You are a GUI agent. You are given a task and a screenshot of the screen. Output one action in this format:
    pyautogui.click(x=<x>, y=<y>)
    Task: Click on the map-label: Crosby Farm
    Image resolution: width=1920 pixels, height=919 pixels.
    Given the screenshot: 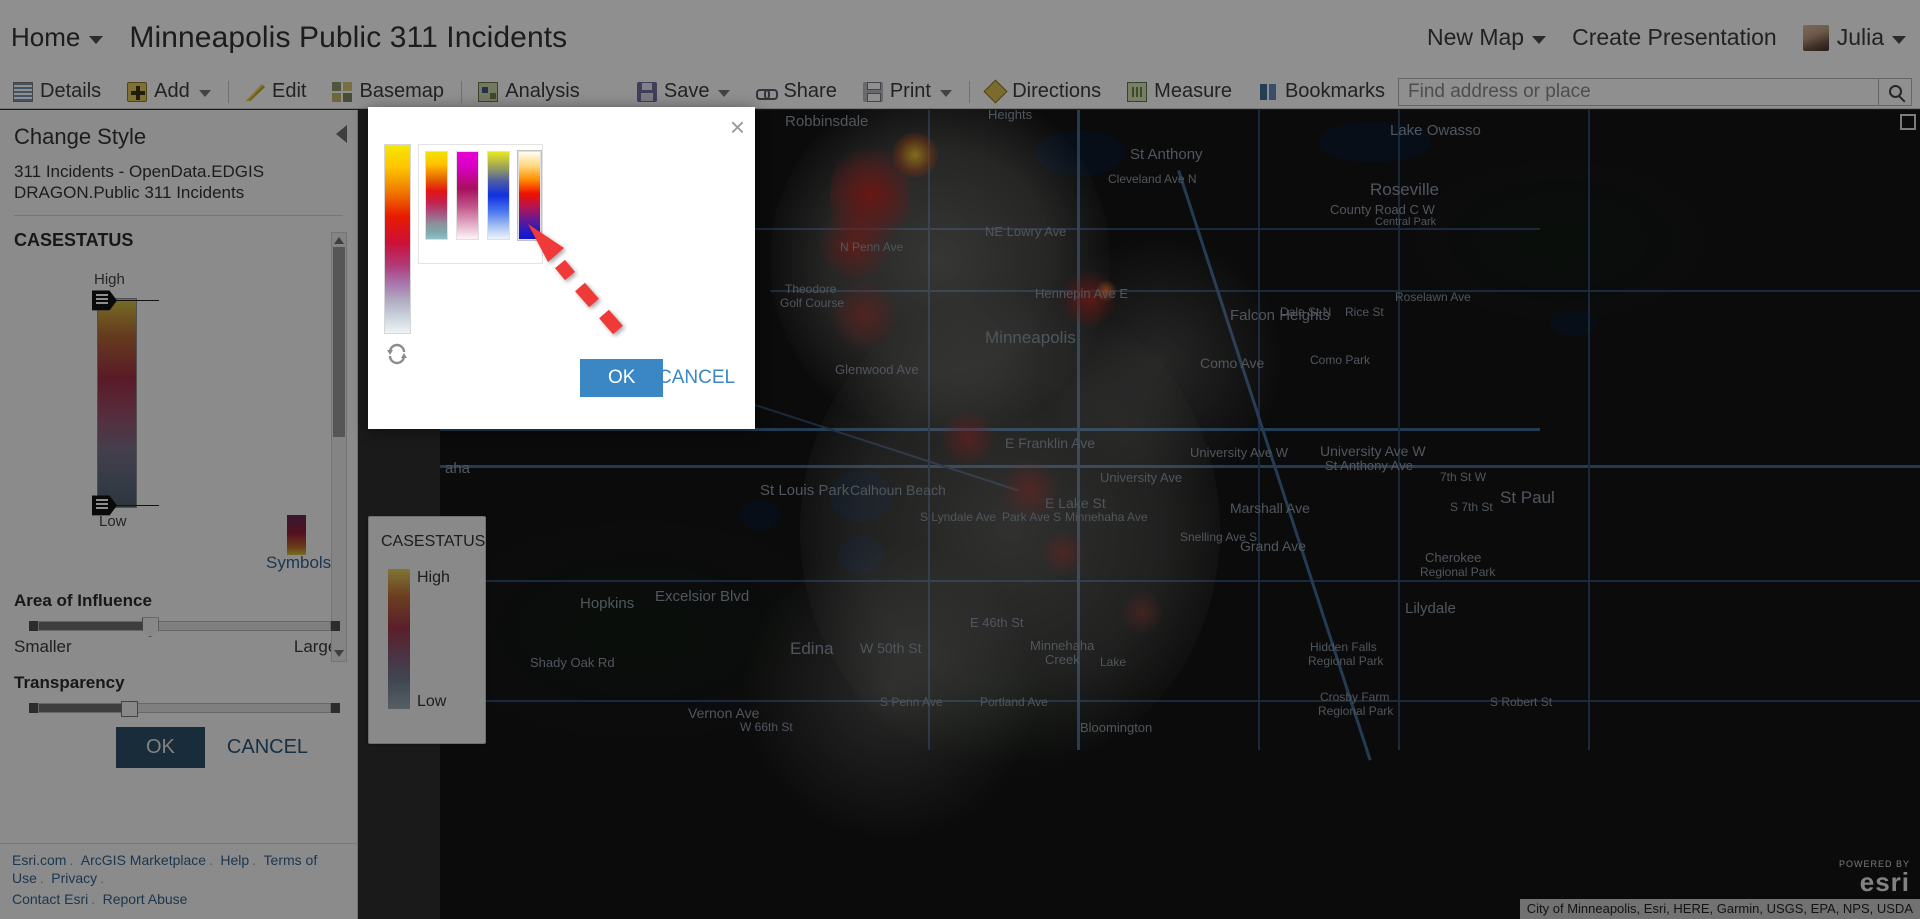 What is the action you would take?
    pyautogui.click(x=1355, y=697)
    